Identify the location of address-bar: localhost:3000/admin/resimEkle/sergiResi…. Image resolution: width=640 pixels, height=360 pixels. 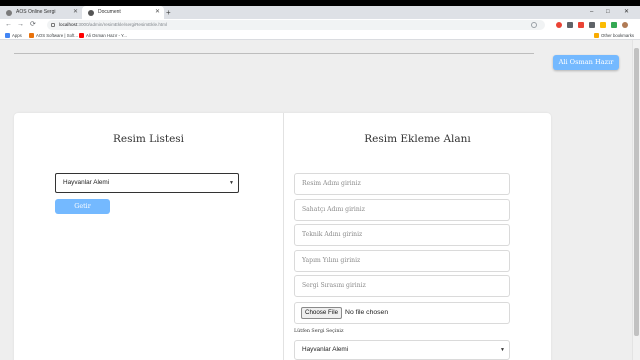
(296, 25).